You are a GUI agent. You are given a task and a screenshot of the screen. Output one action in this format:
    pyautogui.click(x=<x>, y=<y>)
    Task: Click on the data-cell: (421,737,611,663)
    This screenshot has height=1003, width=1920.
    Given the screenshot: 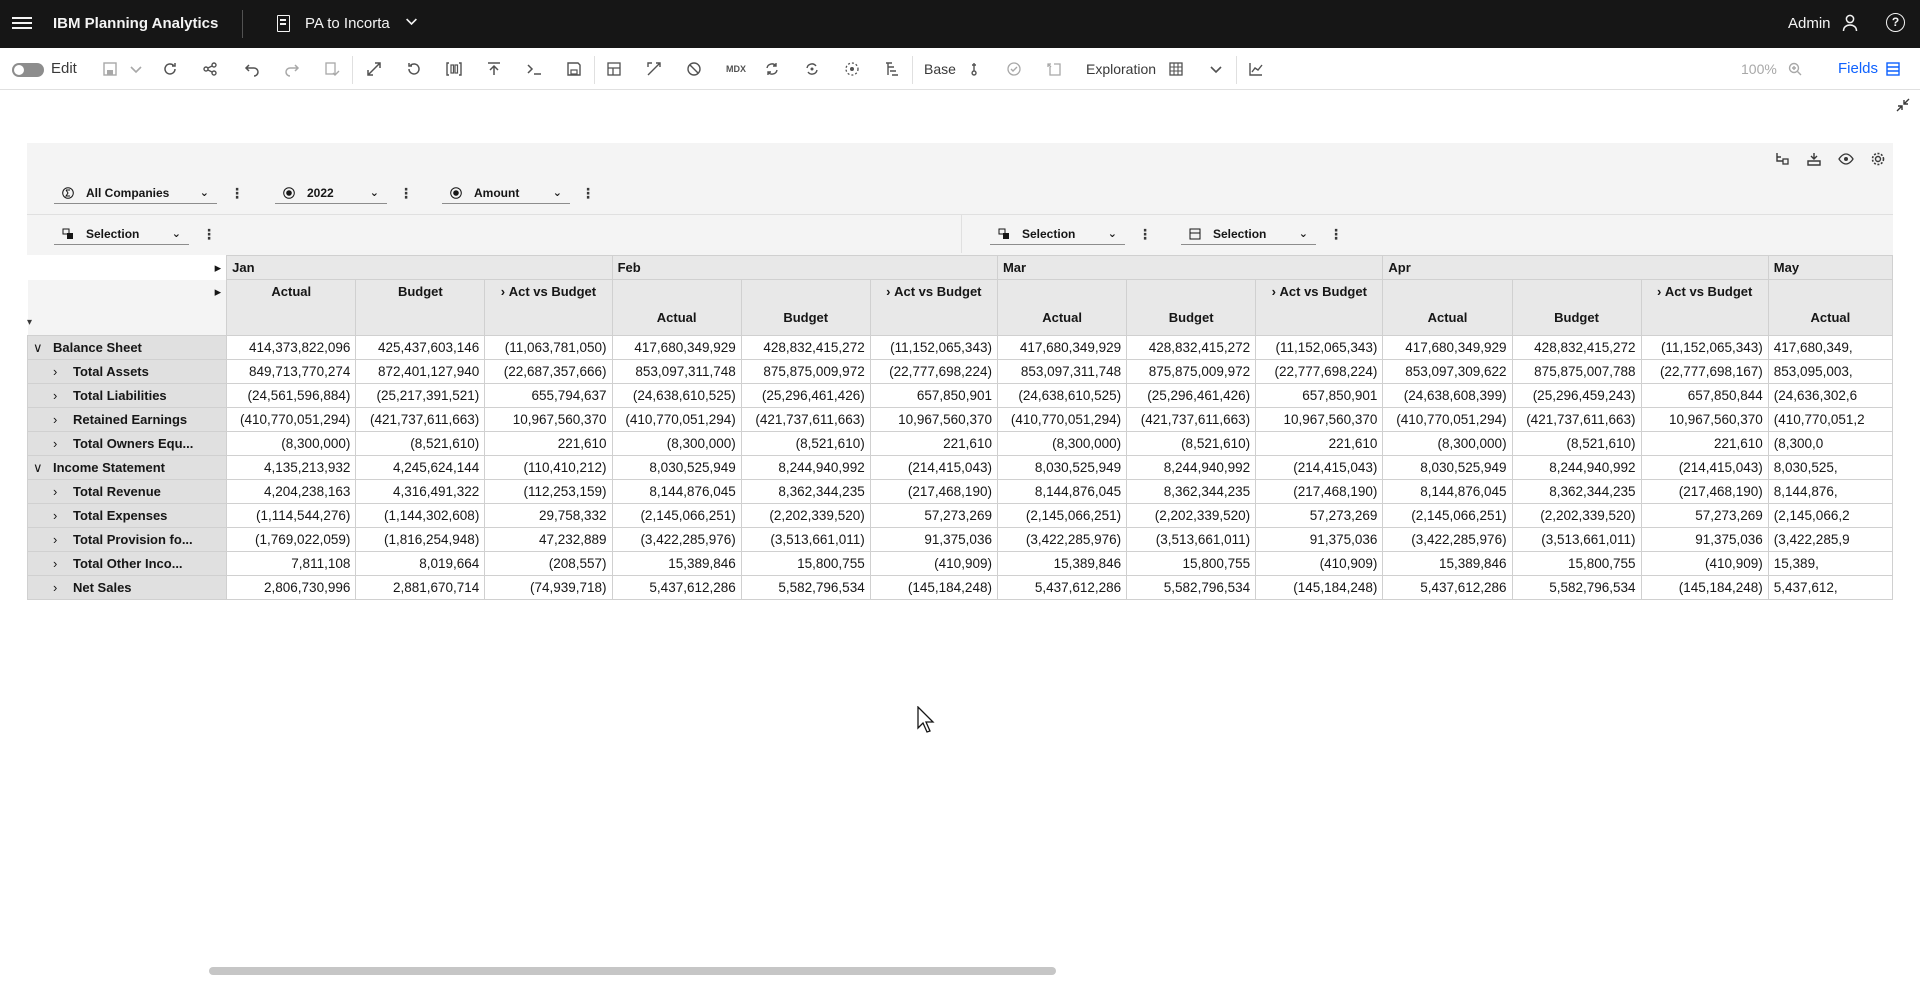 What is the action you would take?
    pyautogui.click(x=1576, y=419)
    